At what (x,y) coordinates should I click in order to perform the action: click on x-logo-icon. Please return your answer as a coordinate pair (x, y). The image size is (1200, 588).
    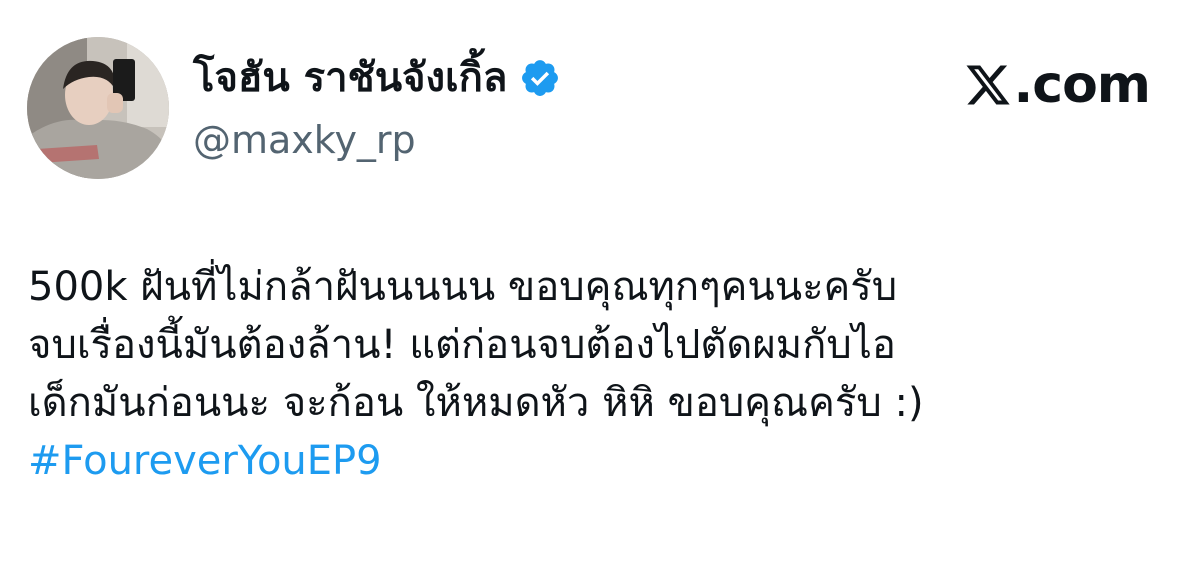
    Looking at the image, I should click on (988, 85).